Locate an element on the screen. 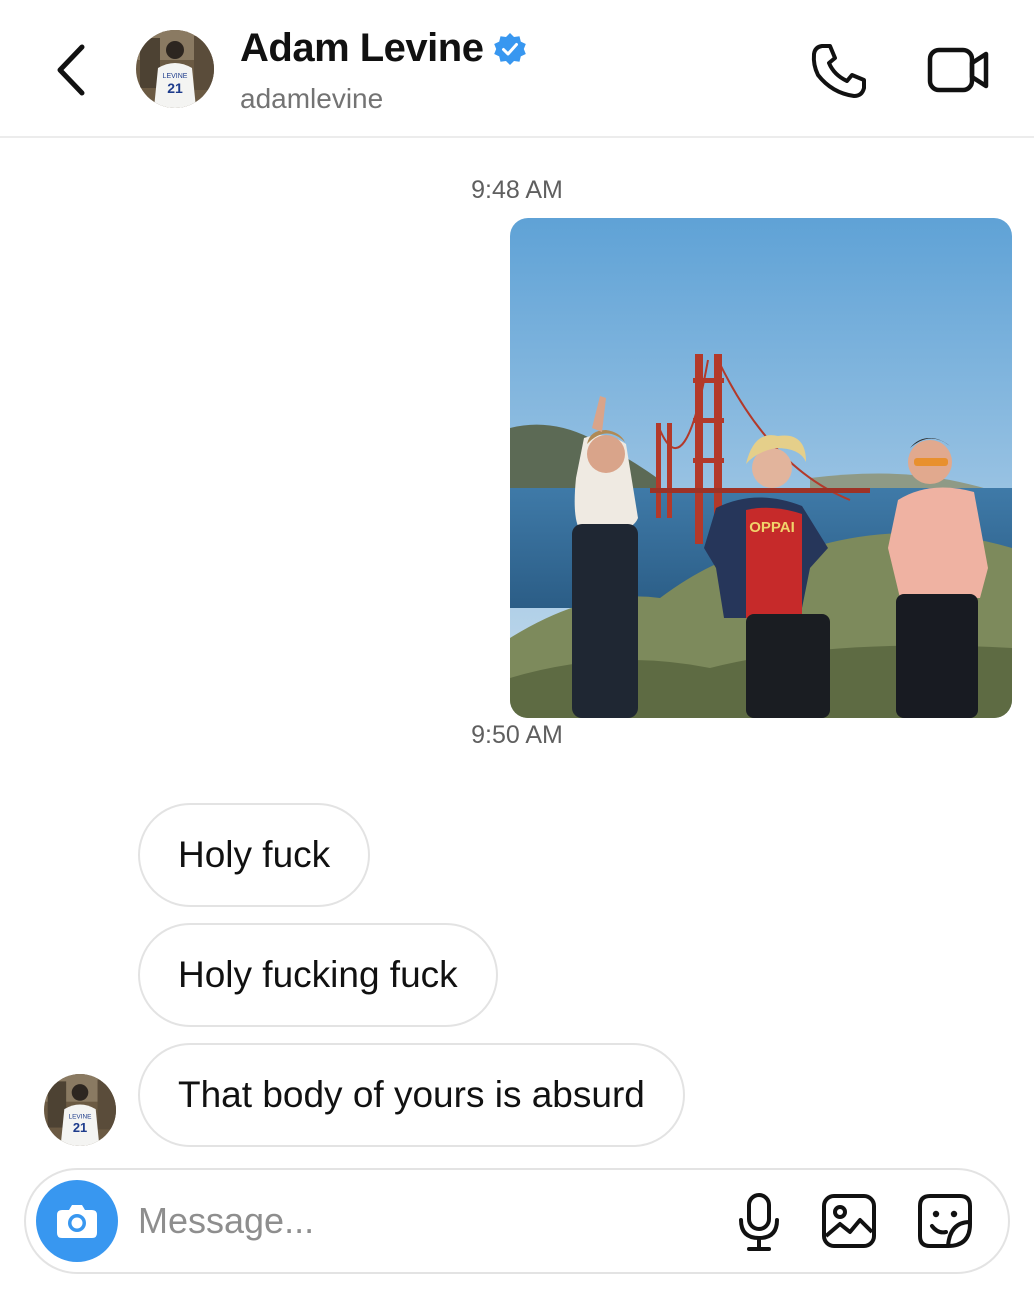 The height and width of the screenshot is (1293, 1034). timestamp: 9:48 AM is located at coordinates (517, 190).